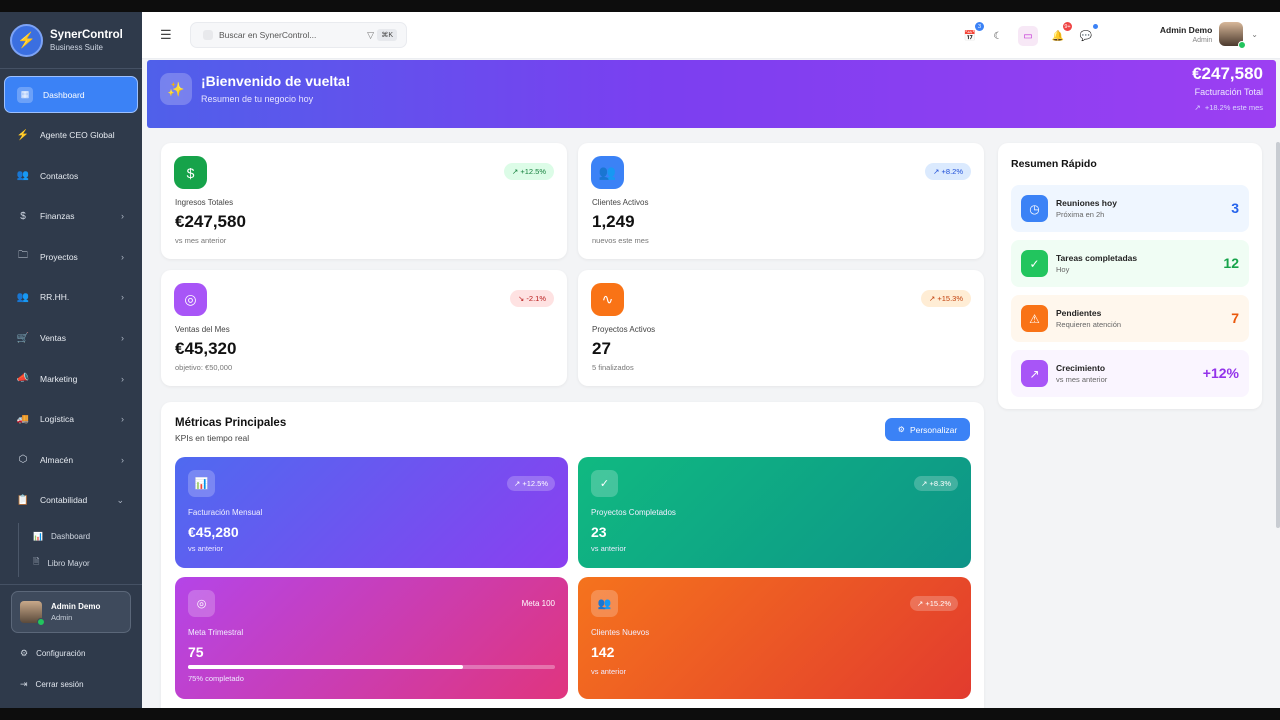 The height and width of the screenshot is (720, 1280). What do you see at coordinates (1061, 33) in the screenshot?
I see `bell-icon: 🔔 9+` at bounding box center [1061, 33].